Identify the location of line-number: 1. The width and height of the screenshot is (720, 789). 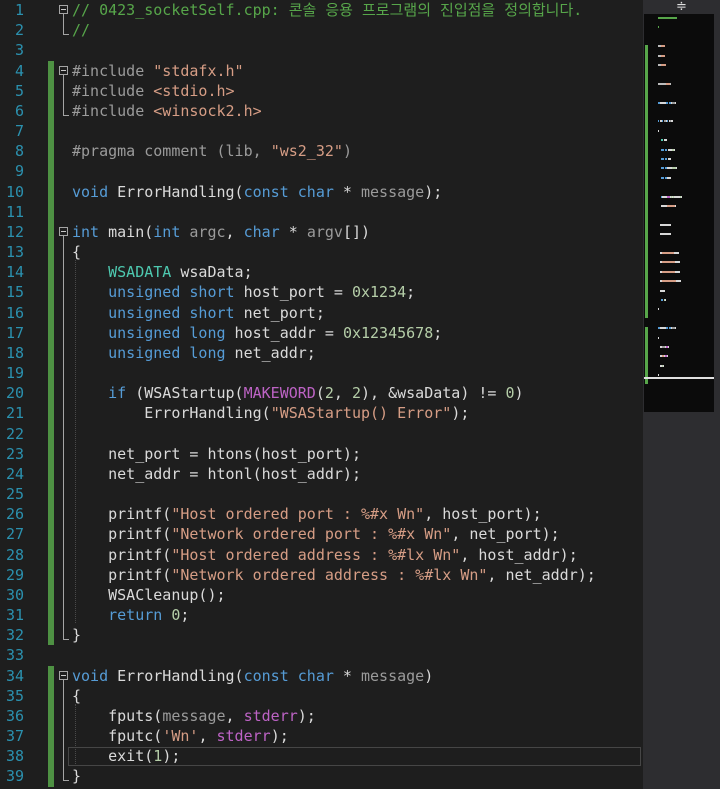
(19, 10).